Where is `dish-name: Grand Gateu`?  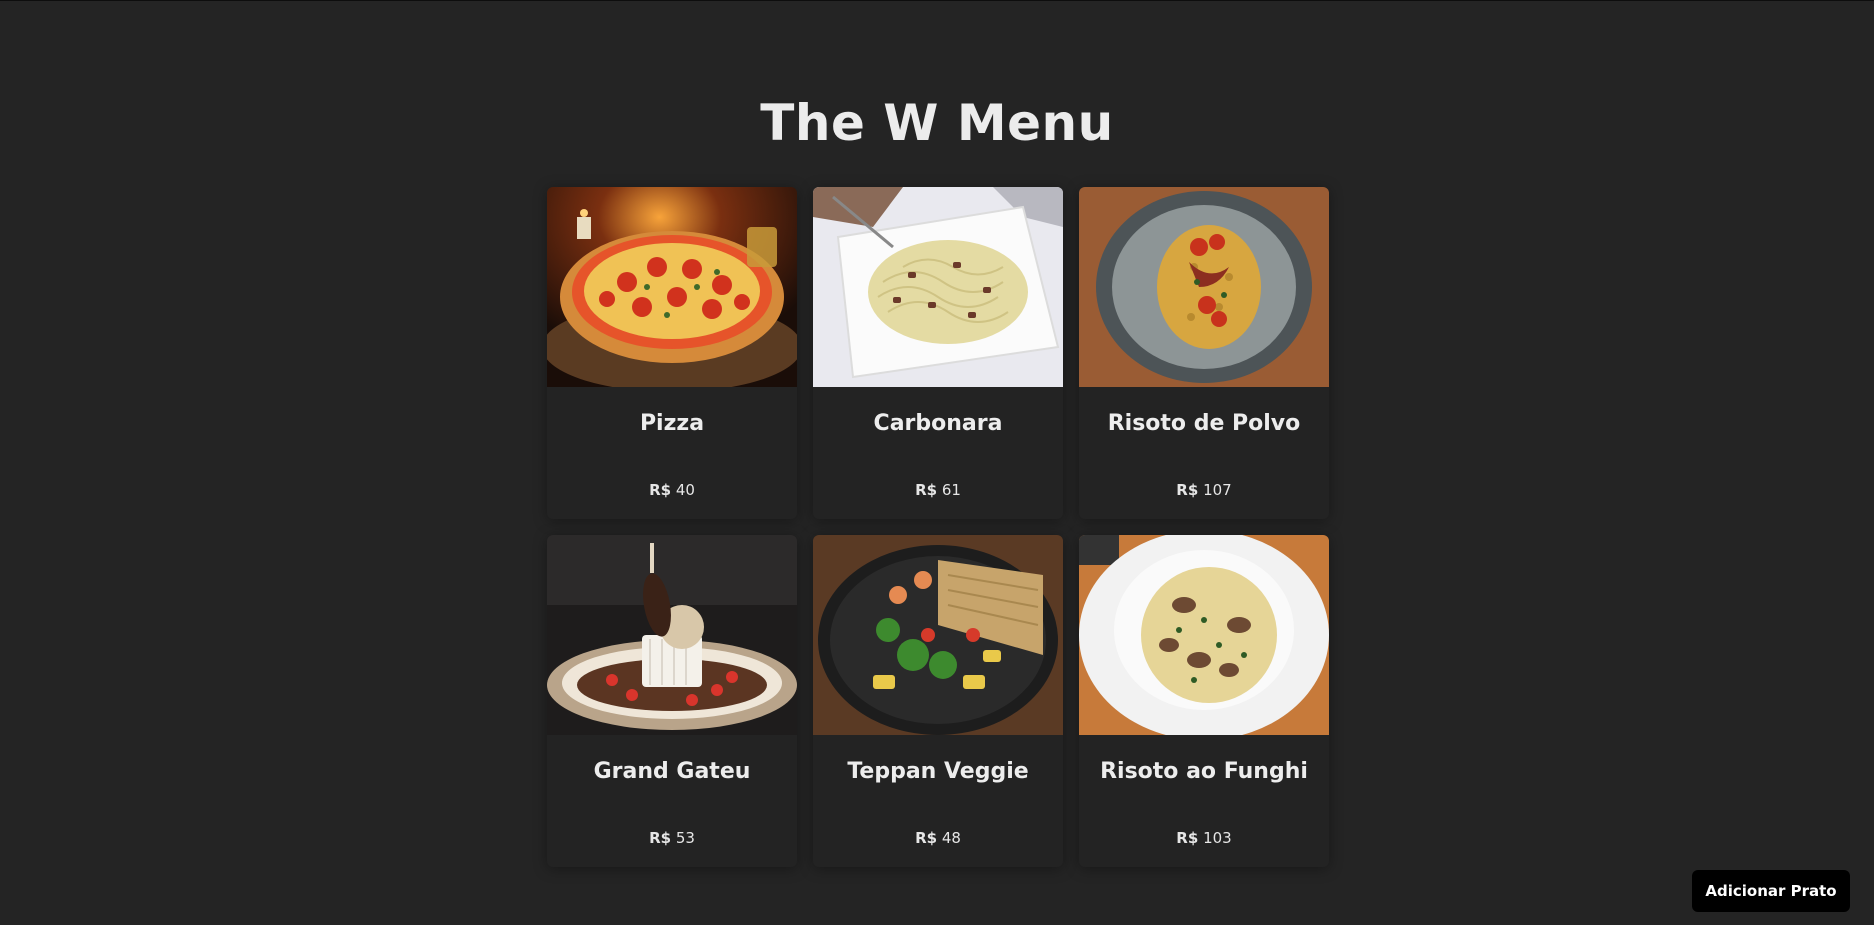 dish-name: Grand Gateu is located at coordinates (672, 771).